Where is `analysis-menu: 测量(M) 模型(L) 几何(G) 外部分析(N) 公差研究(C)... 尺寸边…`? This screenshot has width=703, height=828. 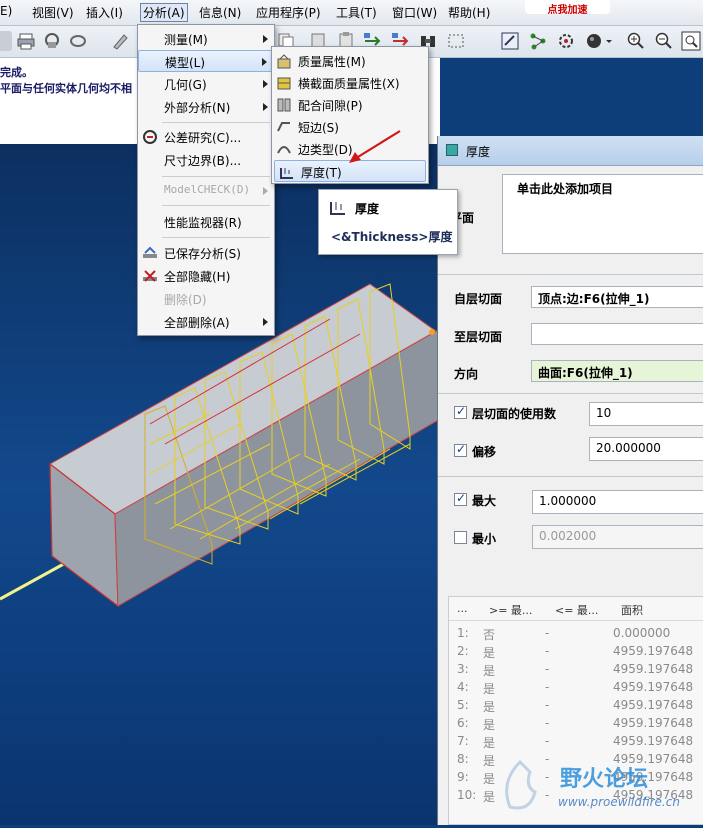
analysis-menu: 测量(M) 模型(L) 几何(G) 外部分析(N) 公差研究(C)... 尺寸边… is located at coordinates (206, 180).